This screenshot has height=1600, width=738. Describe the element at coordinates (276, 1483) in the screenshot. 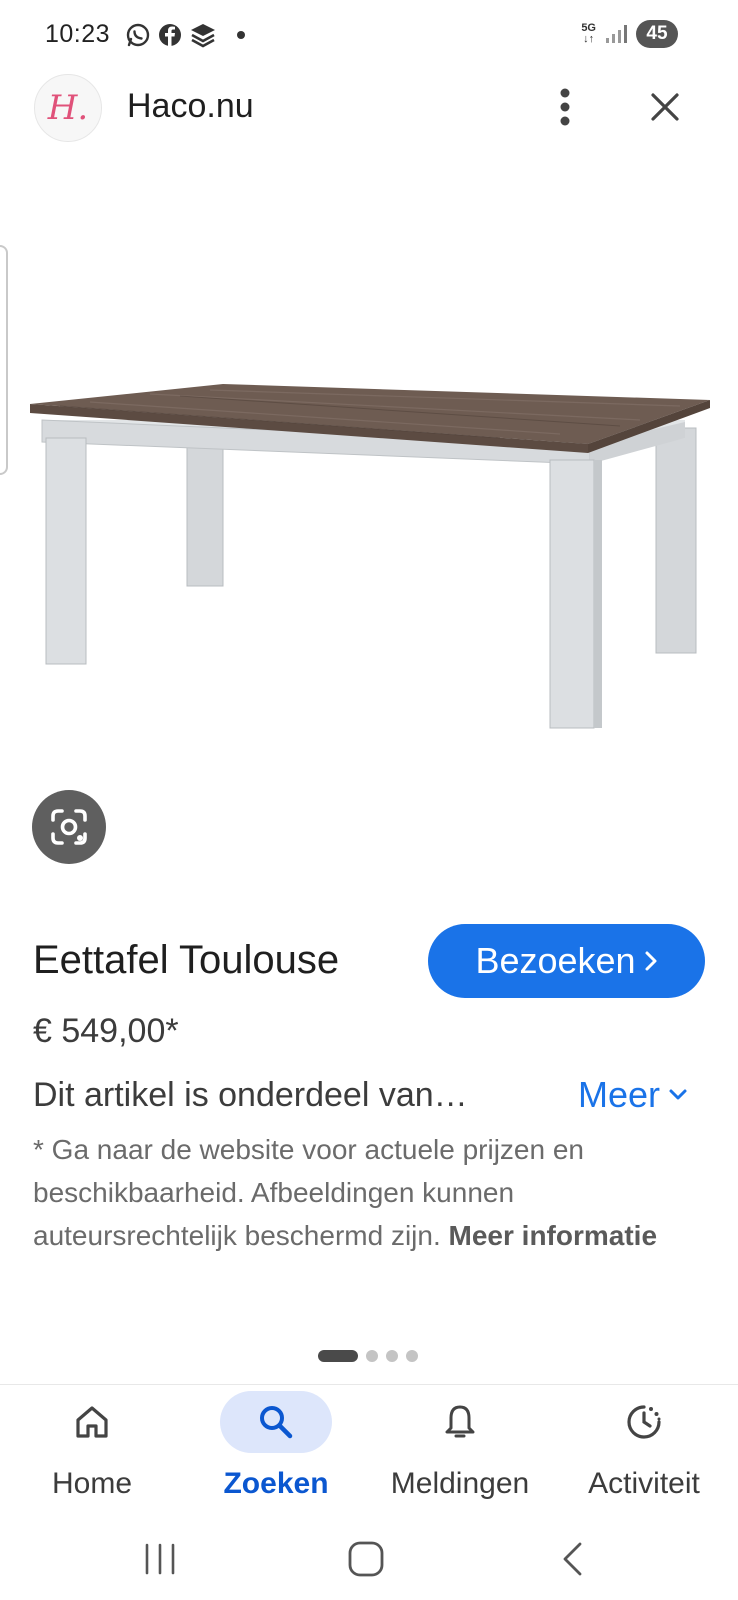

I see `nav-search-label: Zoeken` at that location.